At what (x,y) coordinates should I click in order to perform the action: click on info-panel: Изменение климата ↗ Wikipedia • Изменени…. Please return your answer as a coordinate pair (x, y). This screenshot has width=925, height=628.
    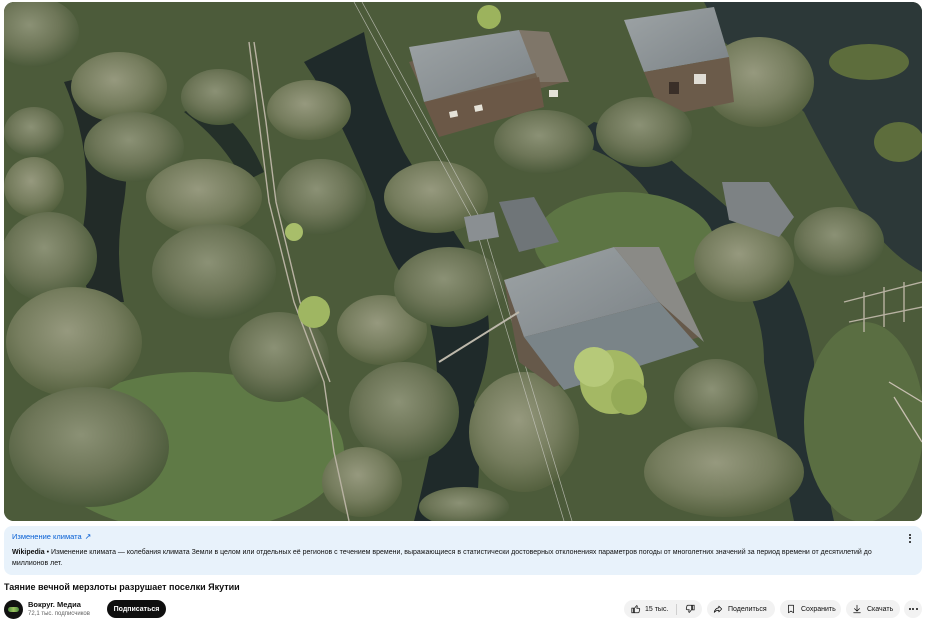
    Looking at the image, I should click on (463, 550).